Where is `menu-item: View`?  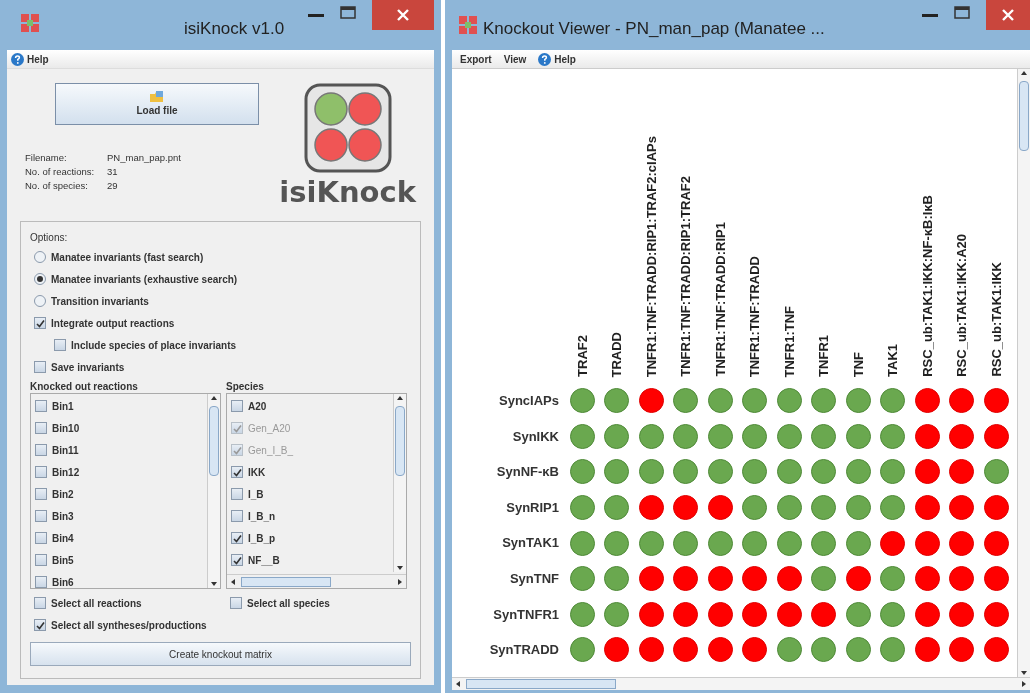
menu-item: View is located at coordinates (515, 59).